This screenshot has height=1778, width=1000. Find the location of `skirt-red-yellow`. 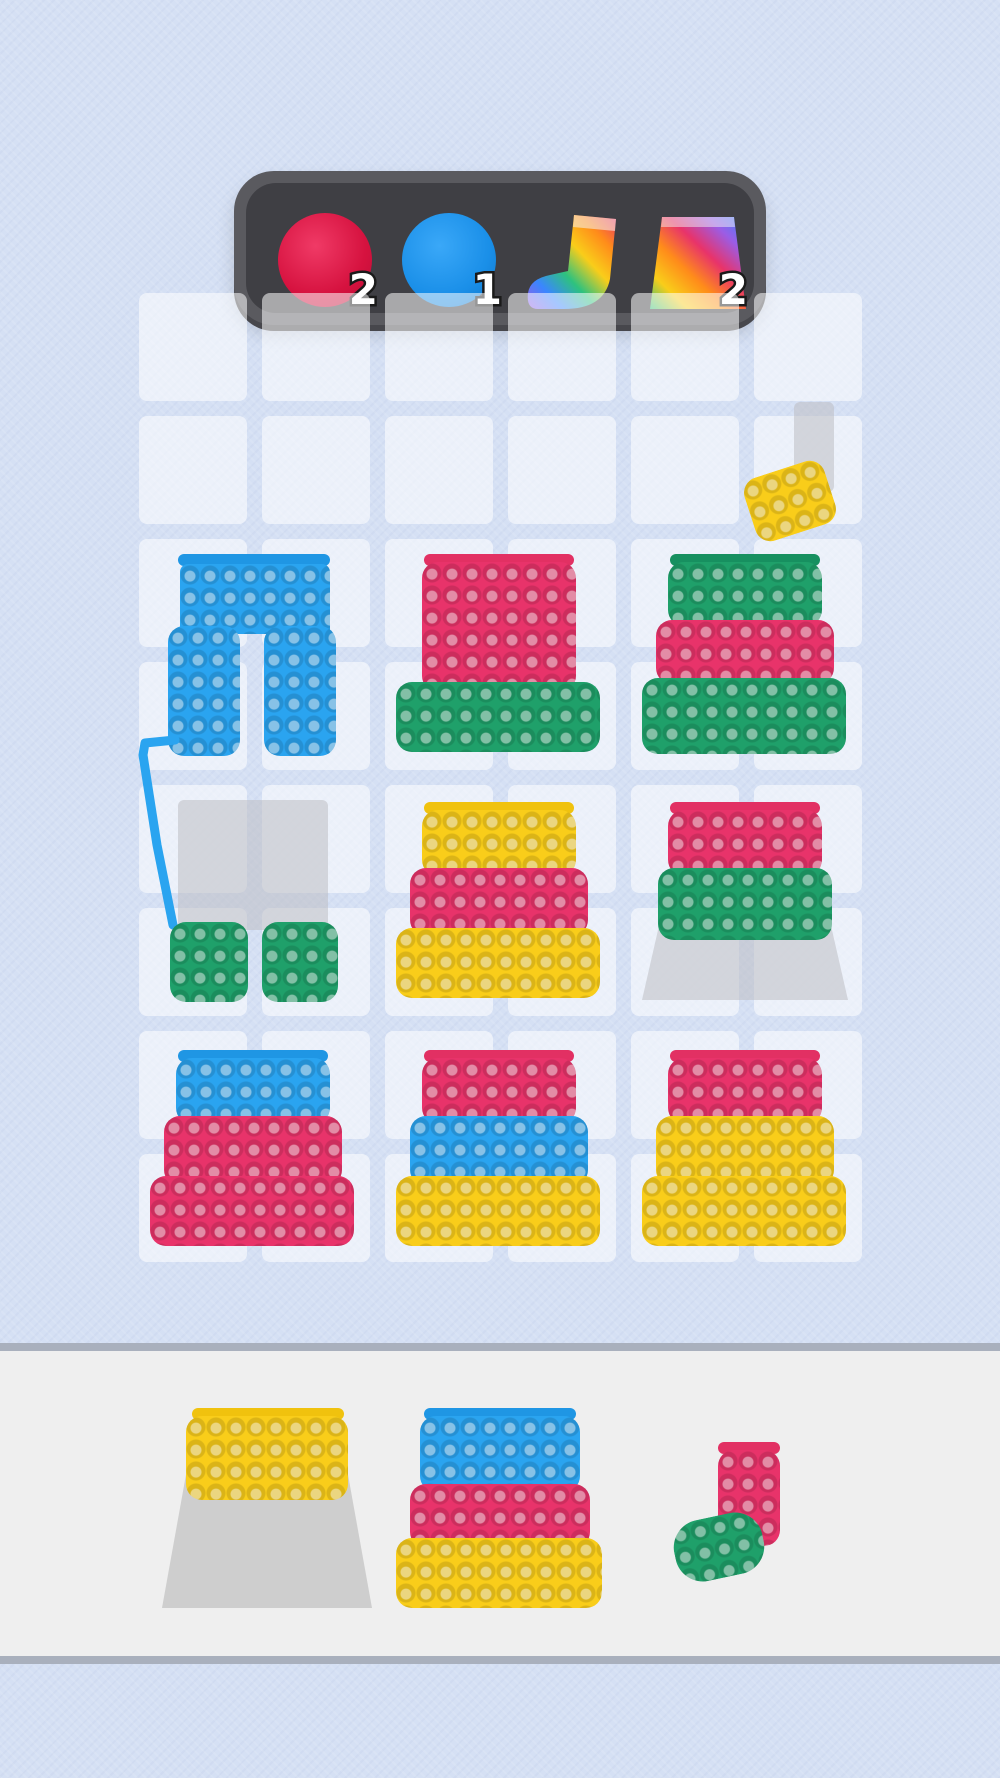

skirt-red-yellow is located at coordinates (745, 1148).